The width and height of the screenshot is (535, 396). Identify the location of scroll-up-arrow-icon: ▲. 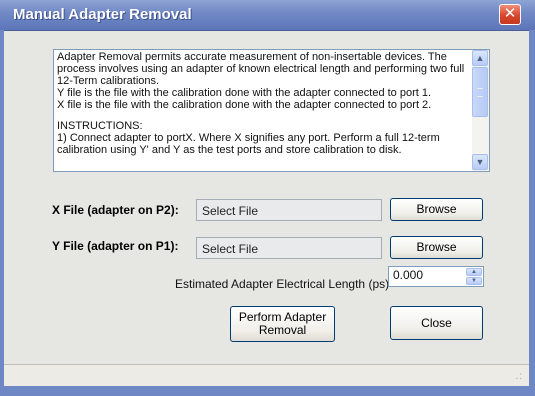
(480, 58).